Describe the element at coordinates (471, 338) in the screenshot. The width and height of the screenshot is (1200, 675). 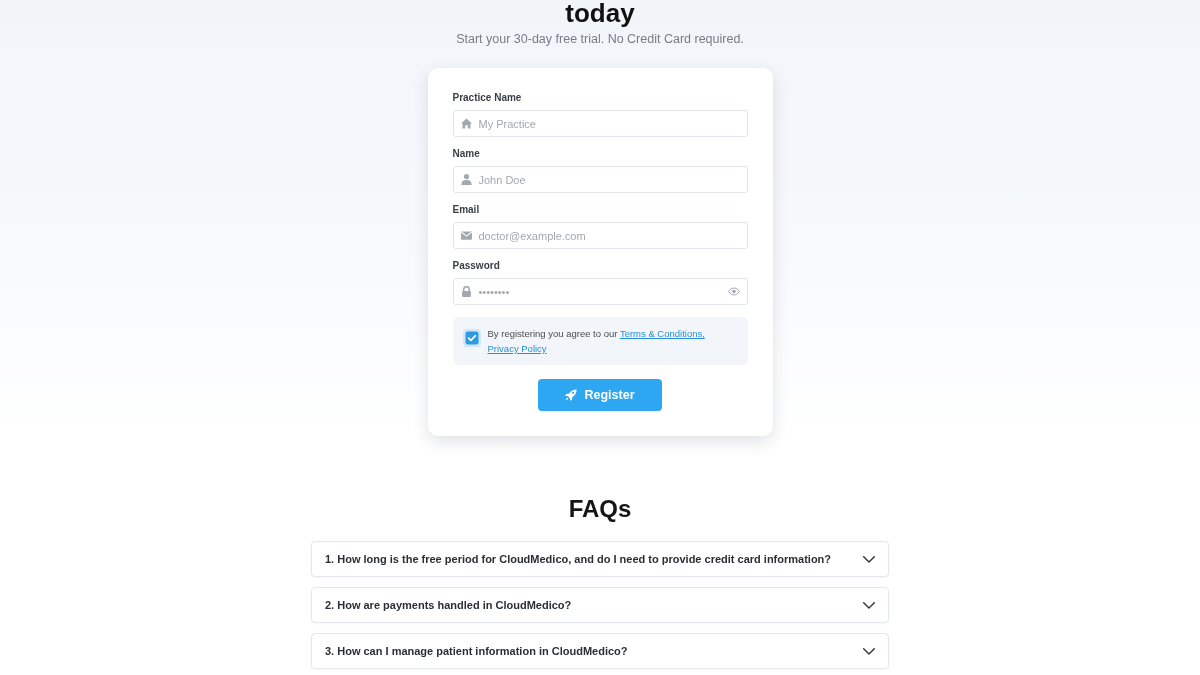
I see `checkbox` at that location.